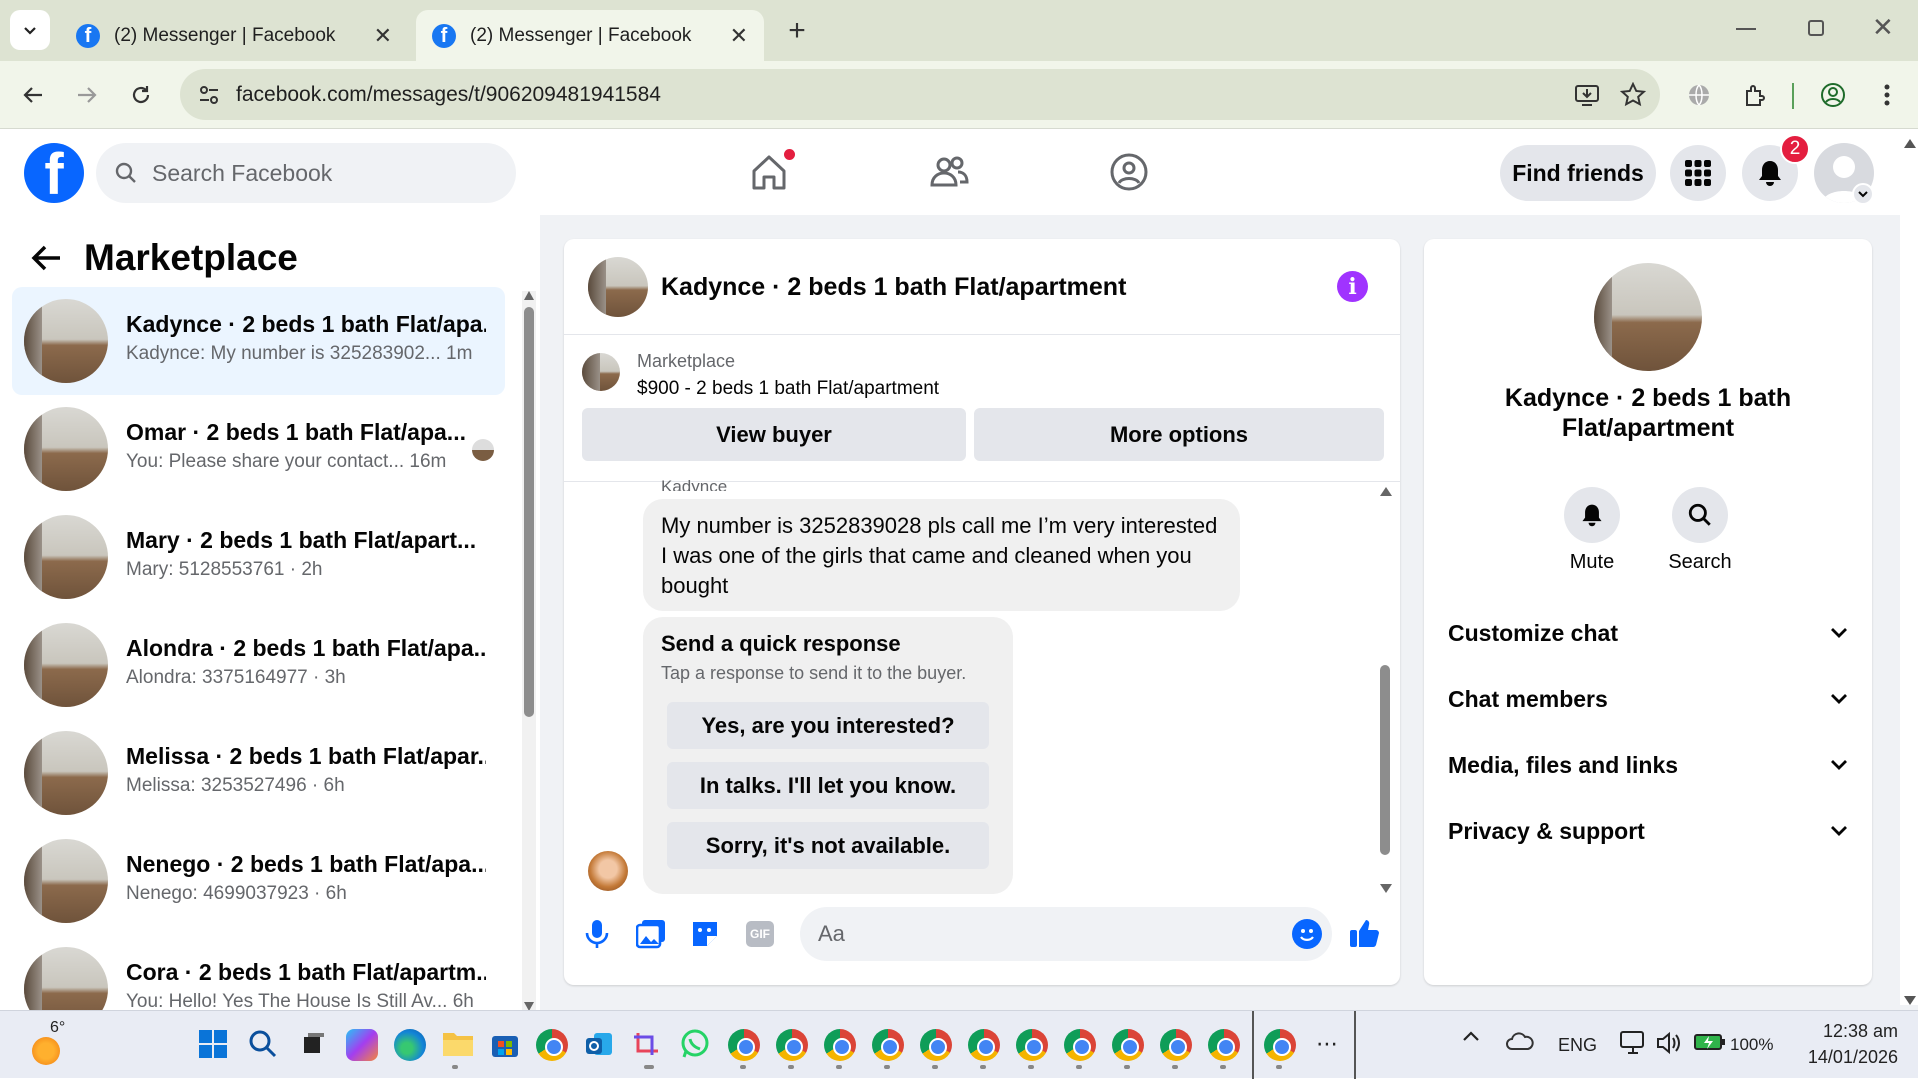 Image resolution: width=1918 pixels, height=1079 pixels. I want to click on view-buyer-button: View buyer, so click(774, 434).